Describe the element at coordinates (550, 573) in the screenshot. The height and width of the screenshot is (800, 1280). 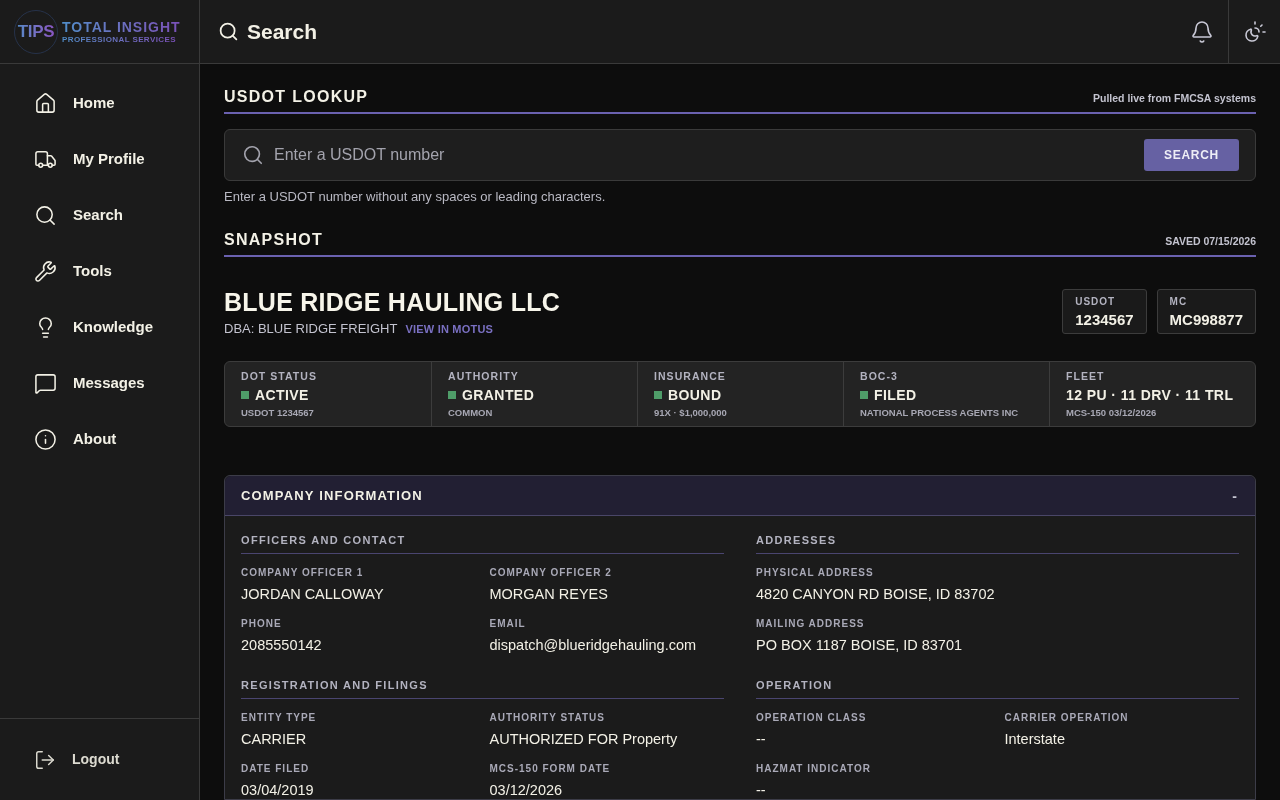
I see `field-label: COMPANY OFFICER 2` at that location.